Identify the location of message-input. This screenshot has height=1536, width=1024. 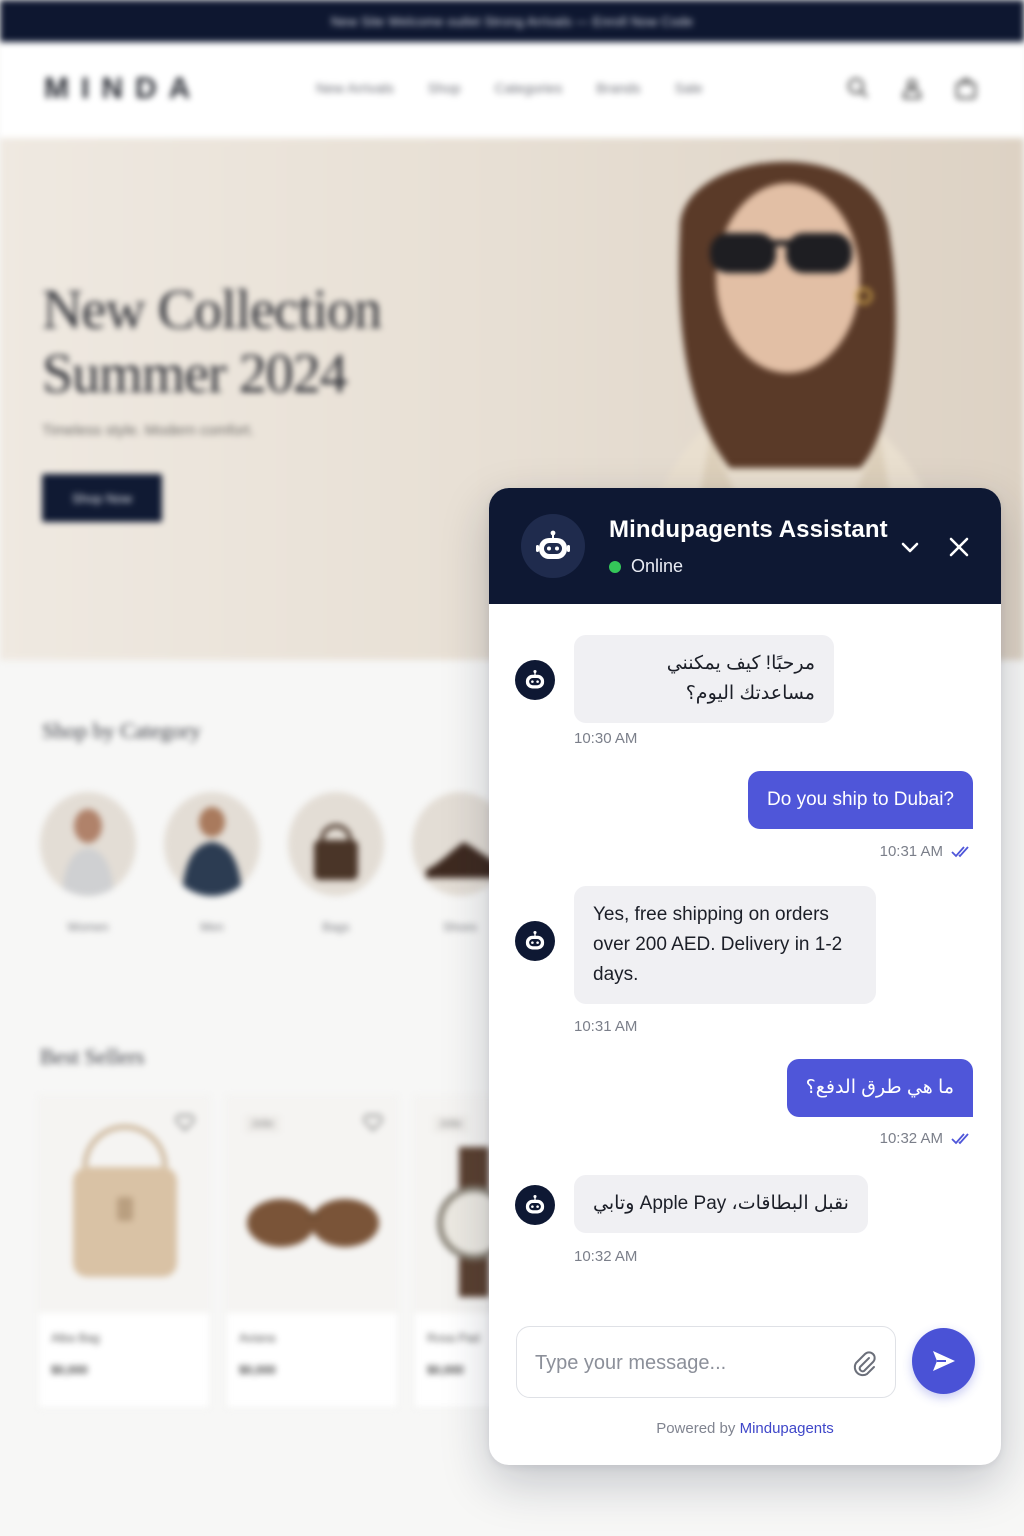
(685, 1363).